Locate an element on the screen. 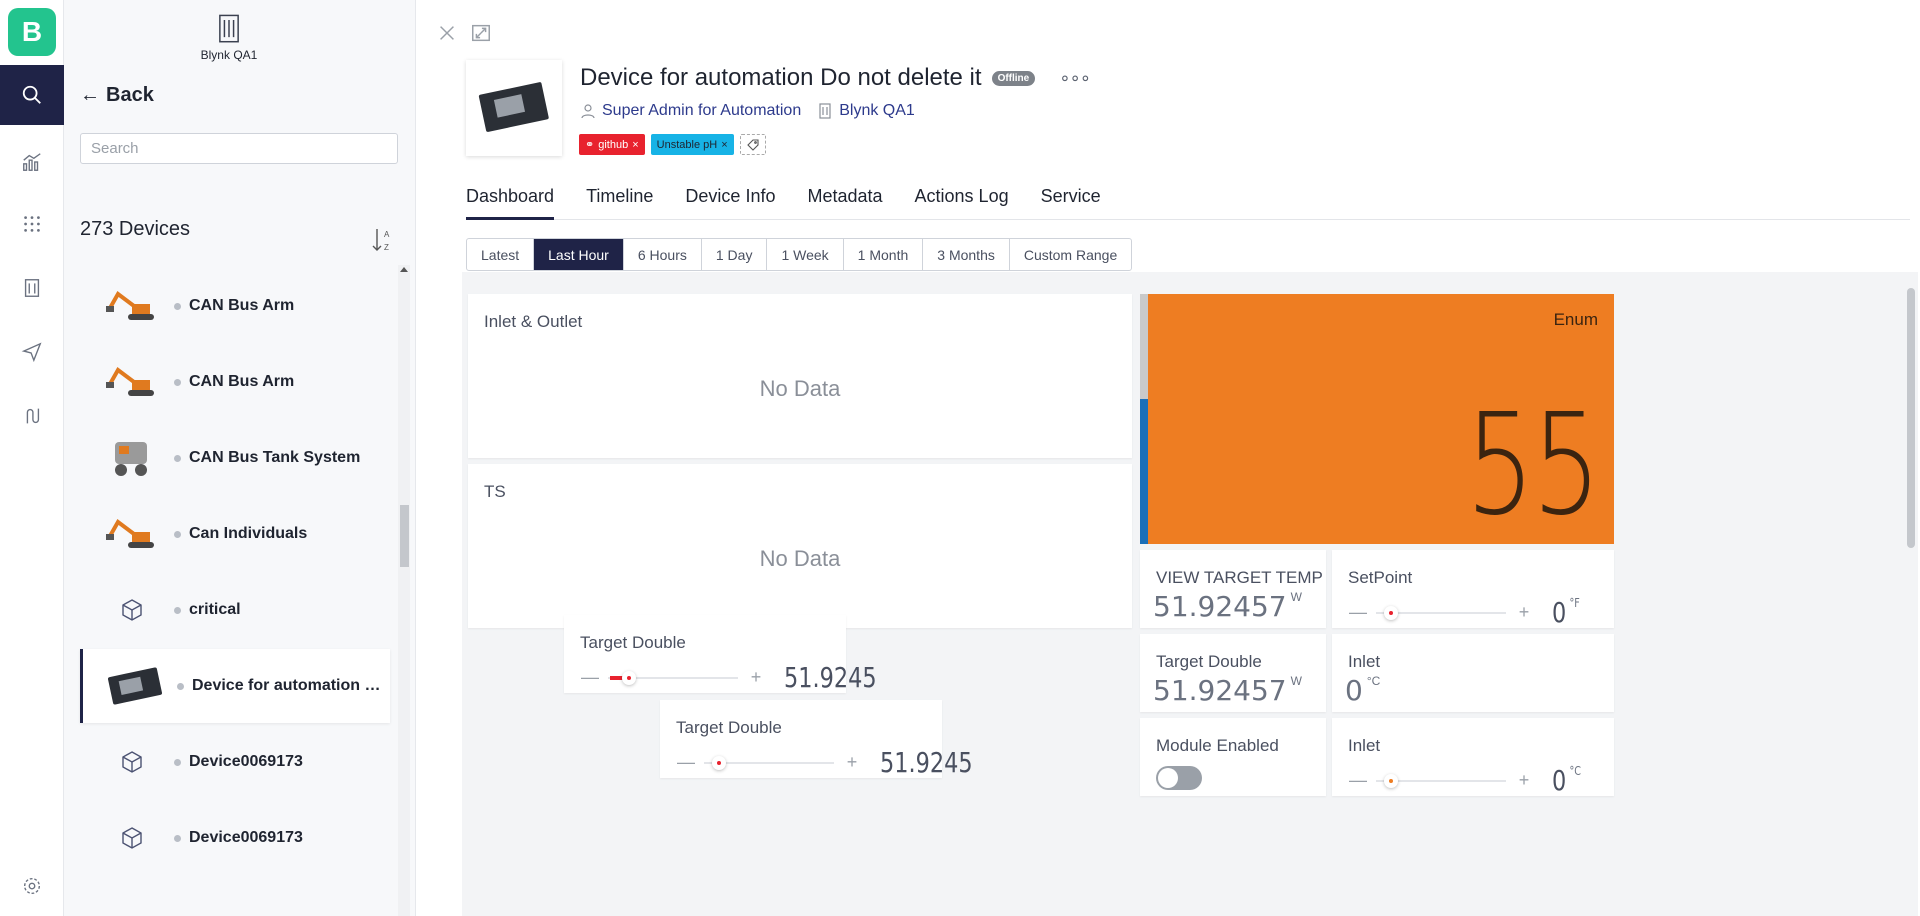  tag-chip: Unstable pH × is located at coordinates (692, 144).